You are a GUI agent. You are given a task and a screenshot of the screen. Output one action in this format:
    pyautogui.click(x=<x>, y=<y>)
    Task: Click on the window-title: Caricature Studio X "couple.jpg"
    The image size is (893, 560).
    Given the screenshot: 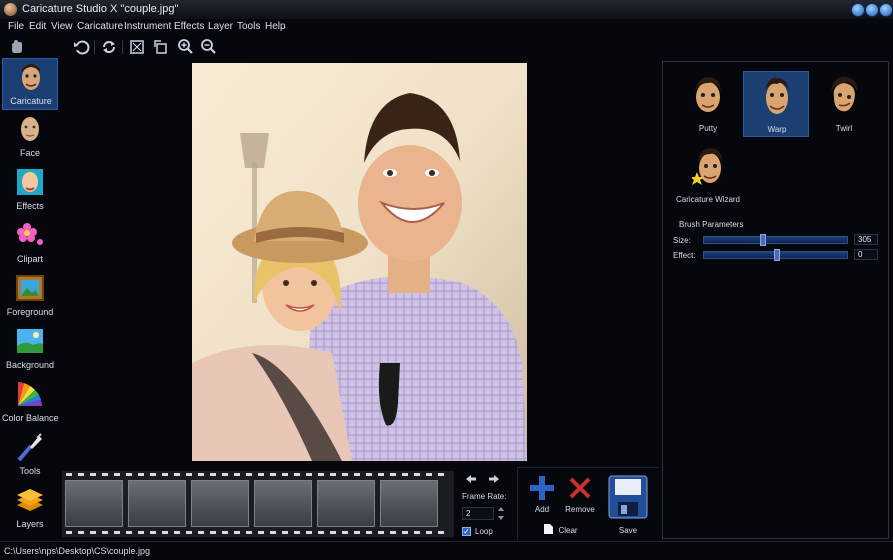 What is the action you would take?
    pyautogui.click(x=100, y=9)
    